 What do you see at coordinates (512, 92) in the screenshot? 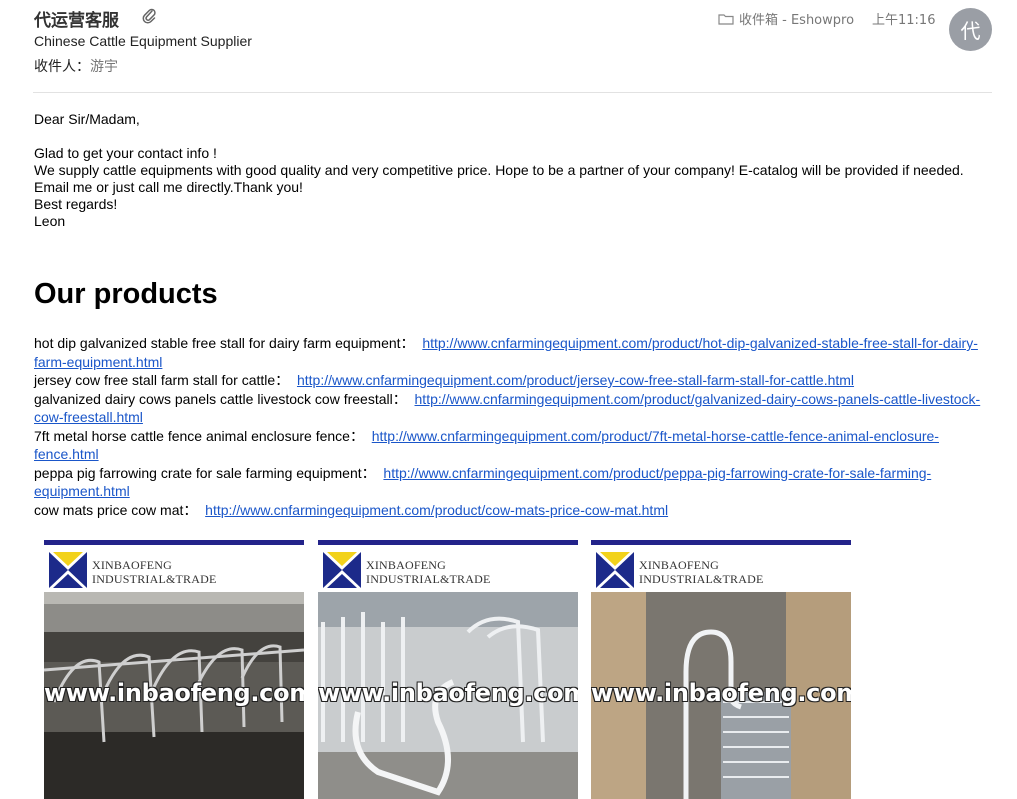
I see `header-divider` at bounding box center [512, 92].